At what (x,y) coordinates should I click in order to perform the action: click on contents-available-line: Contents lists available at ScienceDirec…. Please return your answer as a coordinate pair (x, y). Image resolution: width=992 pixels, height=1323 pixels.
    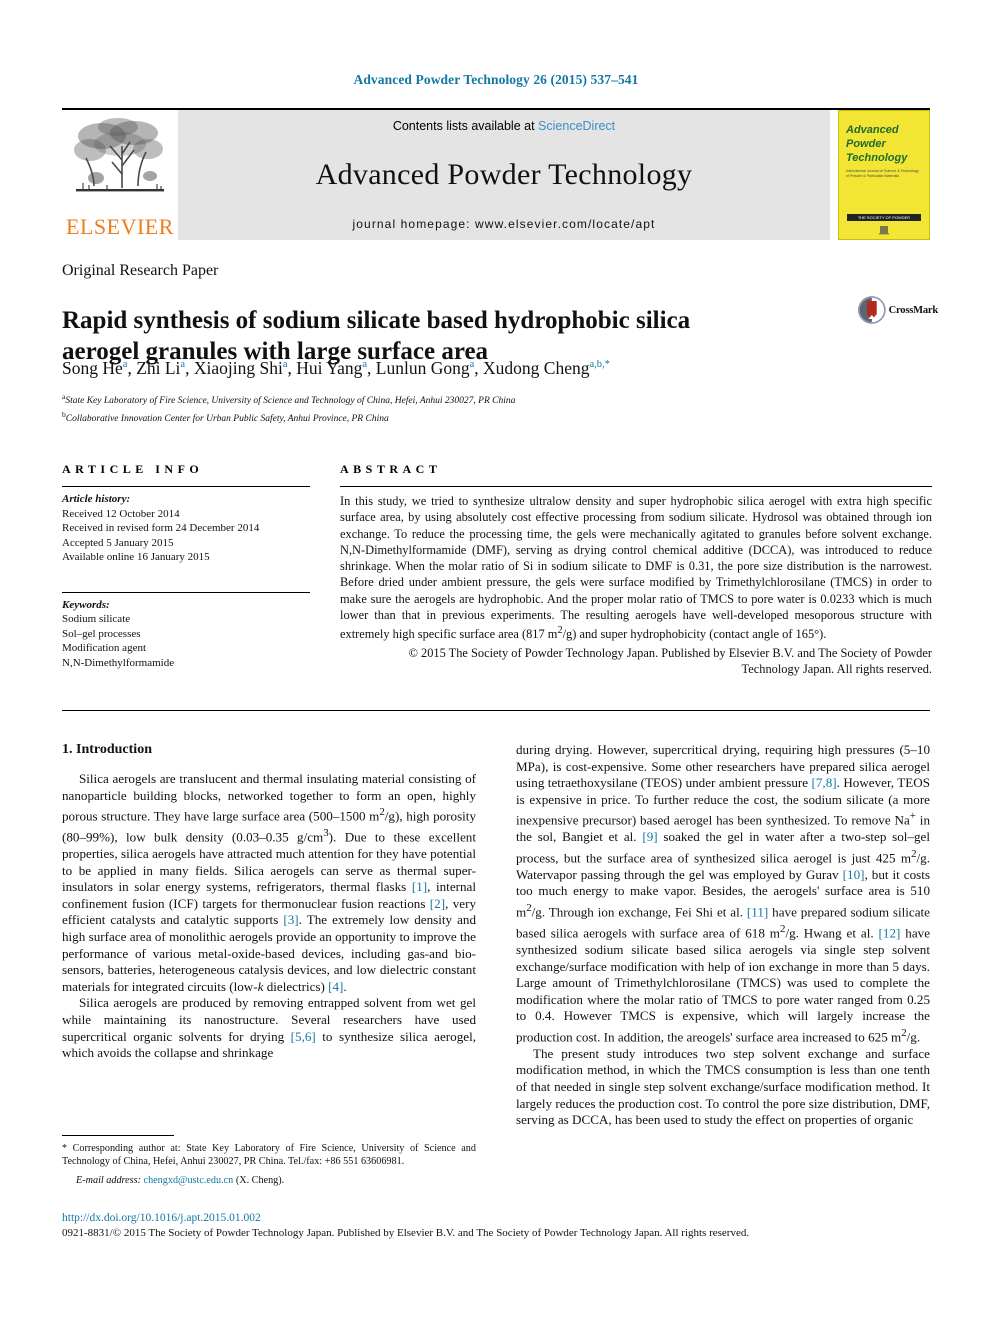
    Looking at the image, I should click on (504, 126).